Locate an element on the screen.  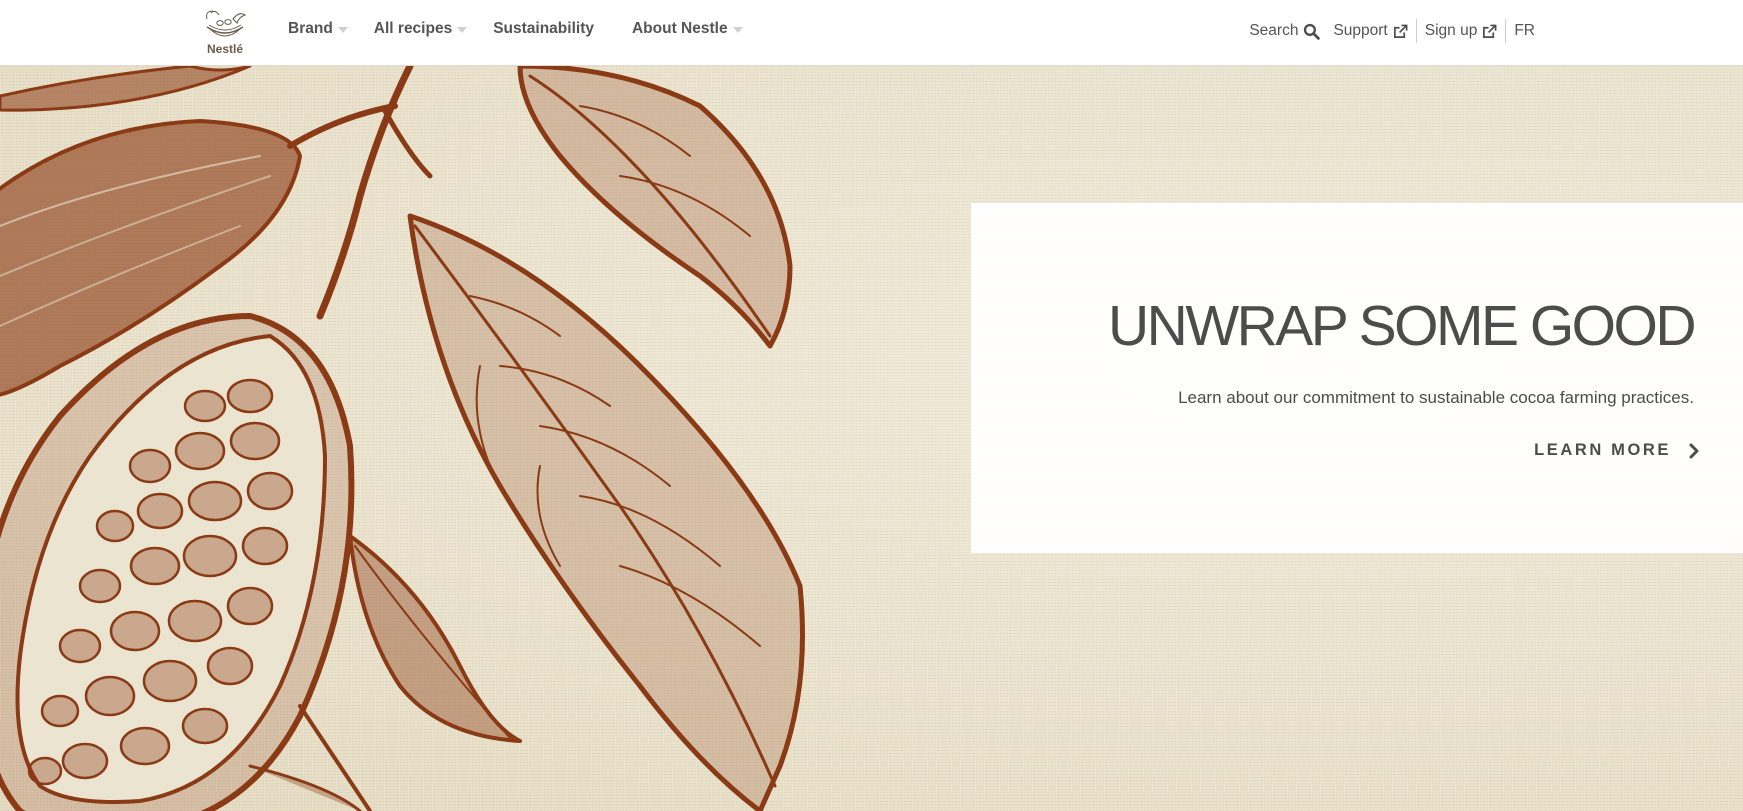
nav-about-nestle: About Nestle is located at coordinates (687, 29).